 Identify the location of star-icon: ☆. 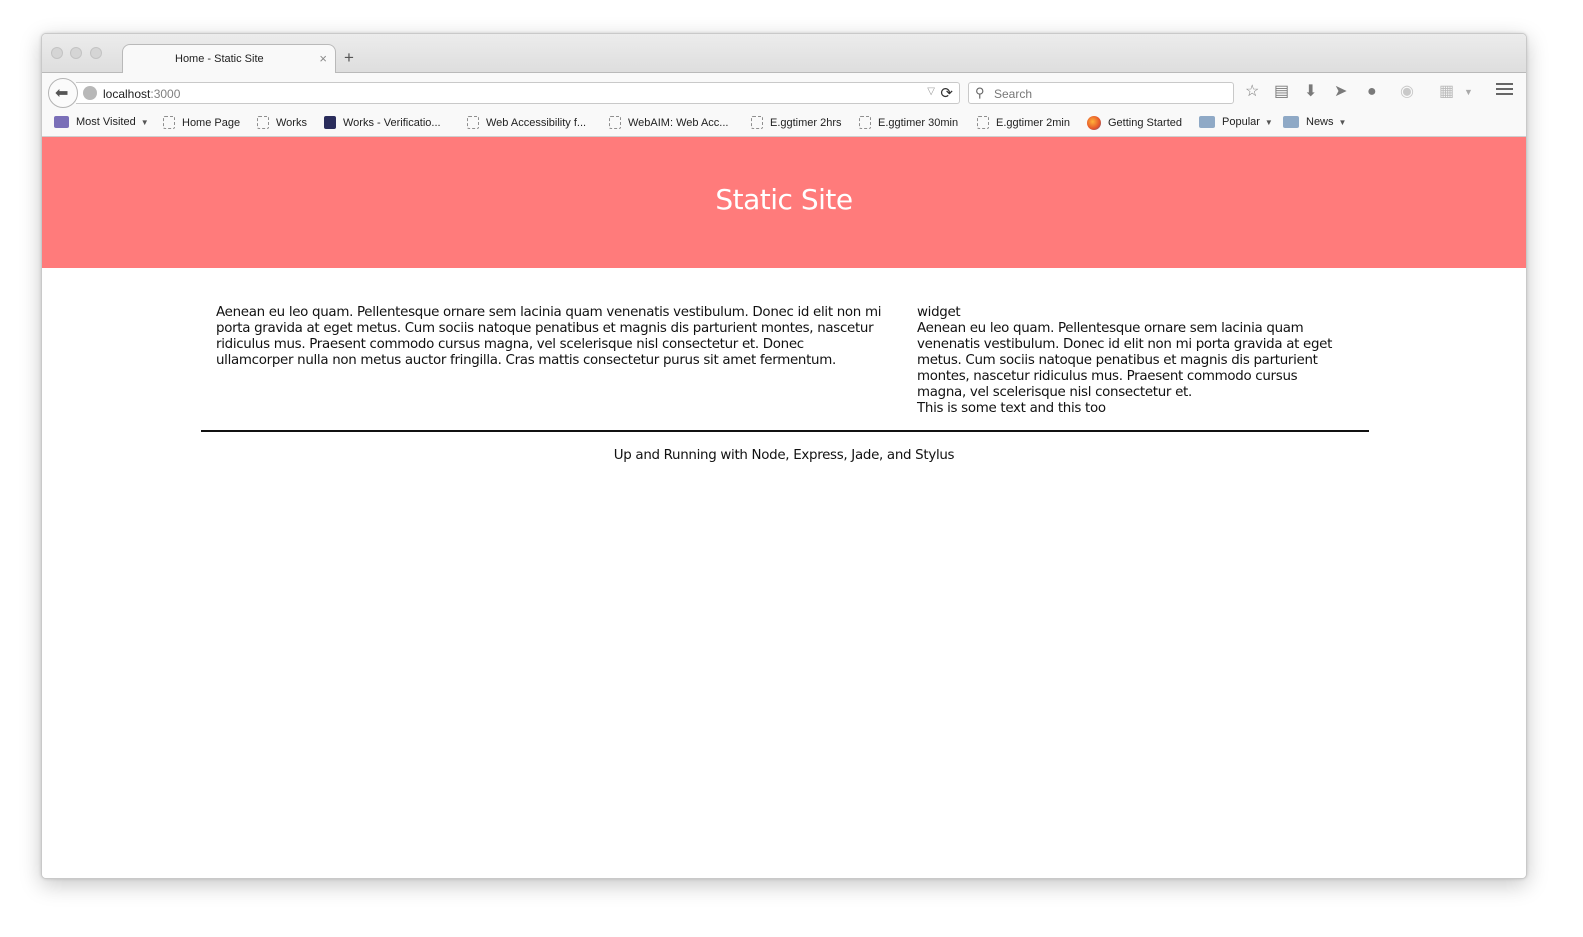
(1252, 92).